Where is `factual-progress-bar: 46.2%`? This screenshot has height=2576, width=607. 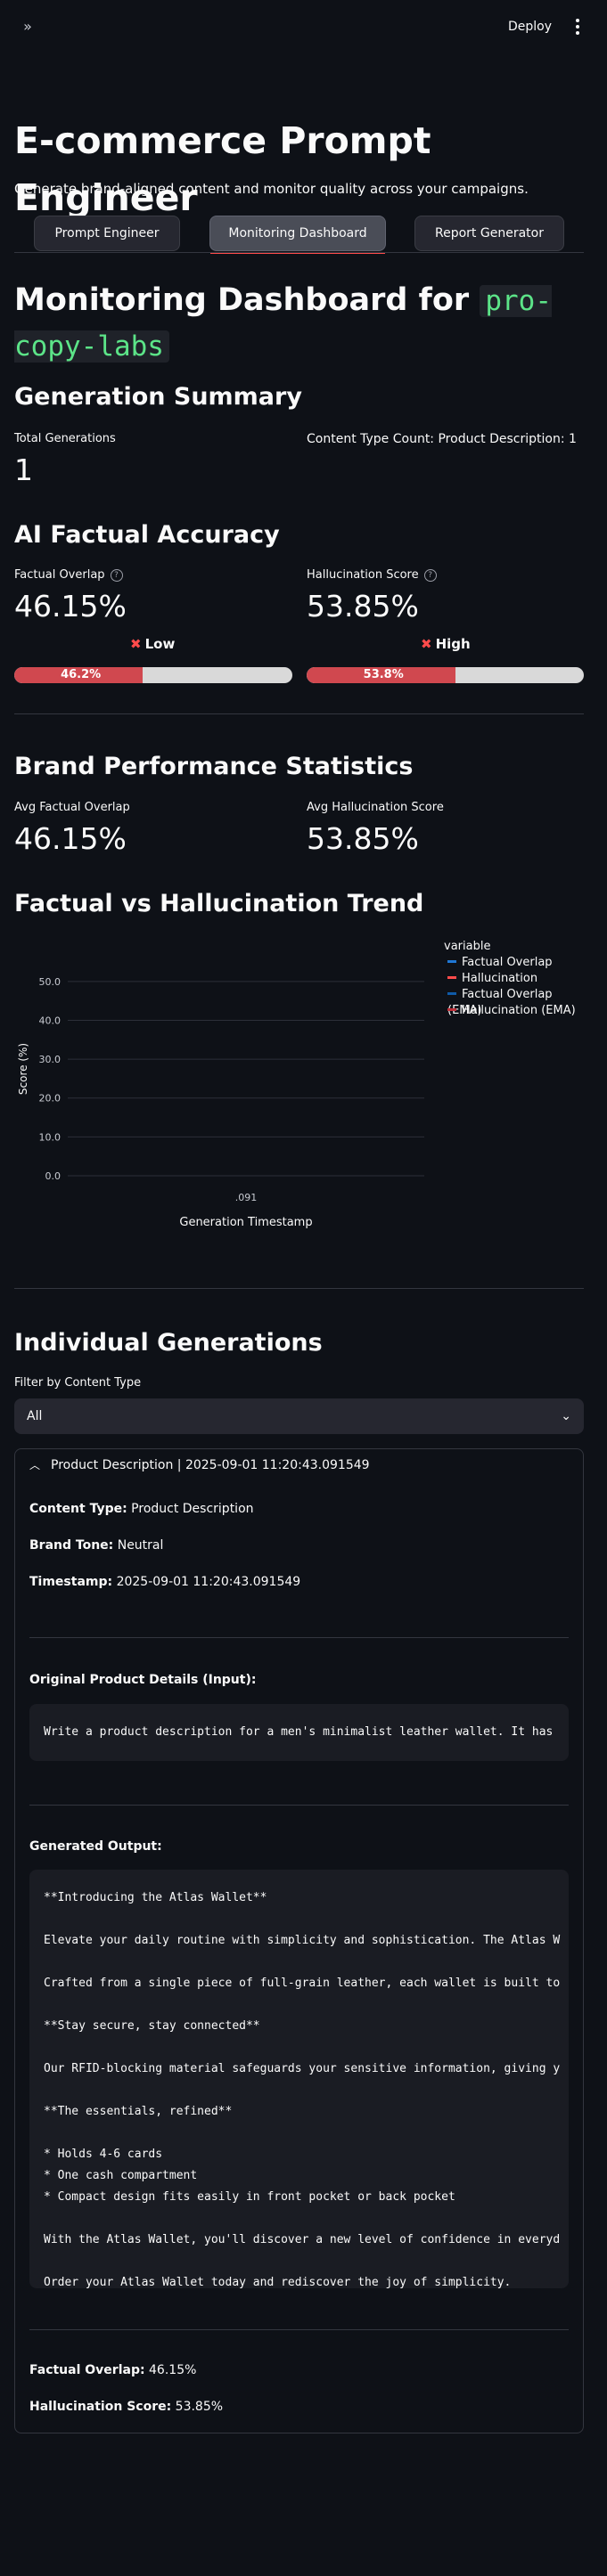 factual-progress-bar: 46.2% is located at coordinates (153, 675).